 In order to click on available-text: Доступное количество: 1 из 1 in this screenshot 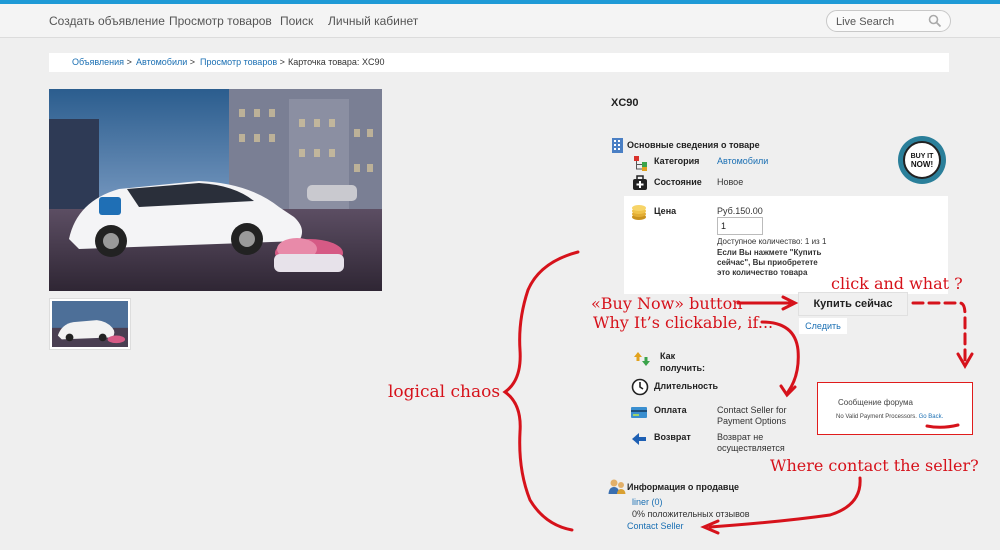, I will do `click(772, 241)`.